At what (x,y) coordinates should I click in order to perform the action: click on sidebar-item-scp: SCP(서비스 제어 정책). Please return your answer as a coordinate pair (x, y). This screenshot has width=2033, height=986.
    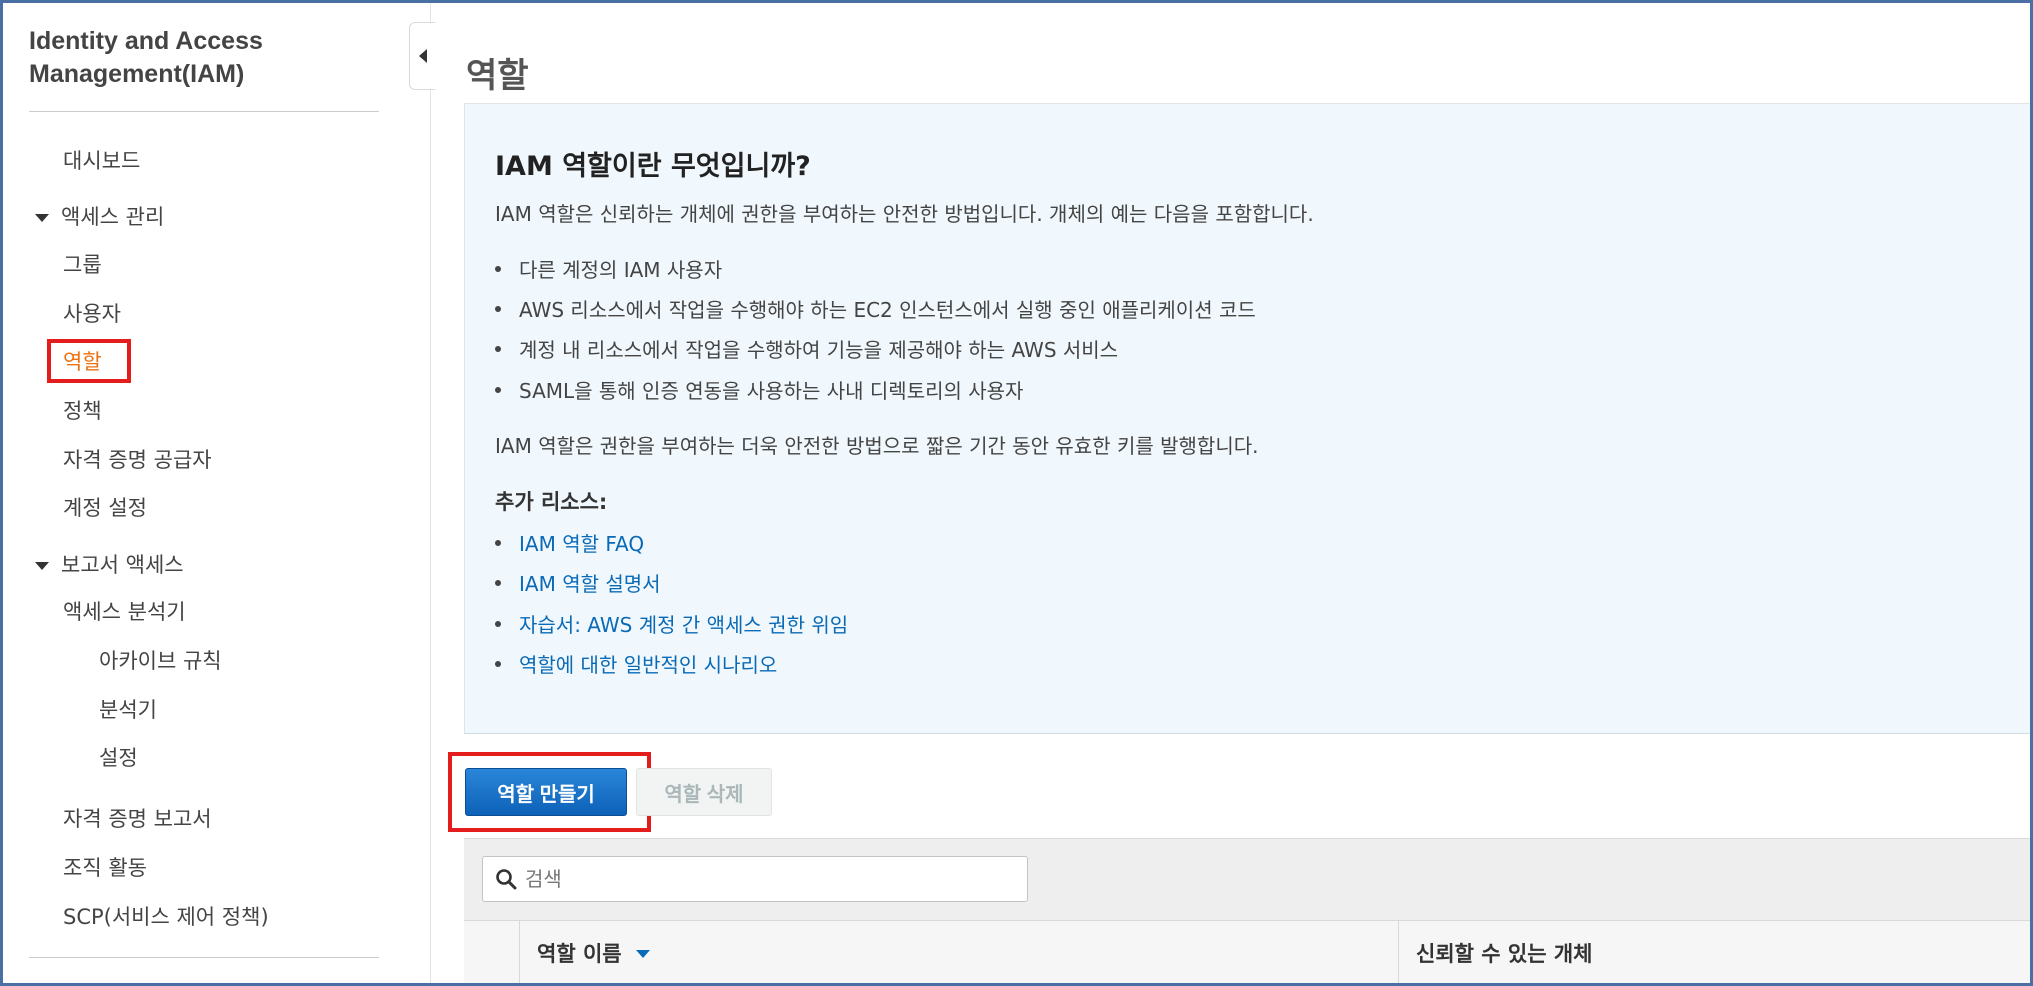
    Looking at the image, I should click on (166, 917).